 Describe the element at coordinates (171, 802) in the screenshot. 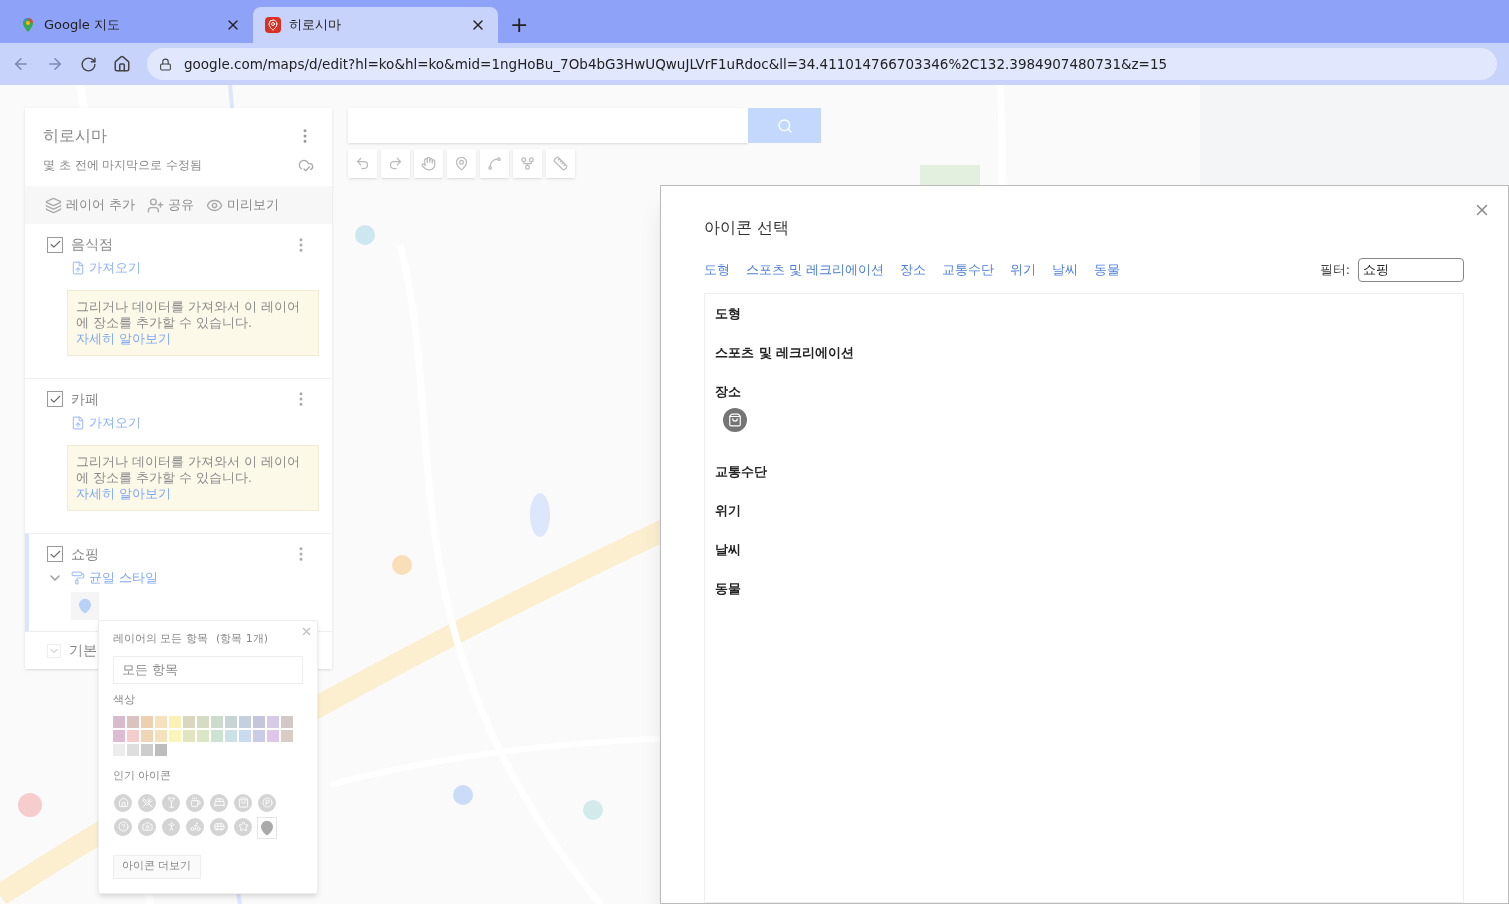

I see `cocktail-icon` at that location.